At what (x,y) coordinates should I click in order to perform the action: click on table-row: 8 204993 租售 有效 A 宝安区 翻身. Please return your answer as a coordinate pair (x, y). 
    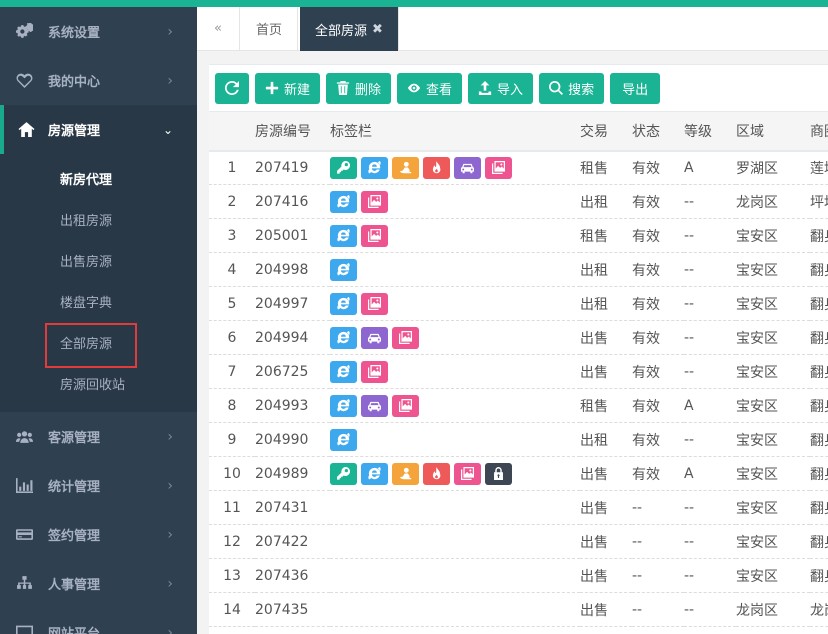
    Looking at the image, I should click on (518, 406).